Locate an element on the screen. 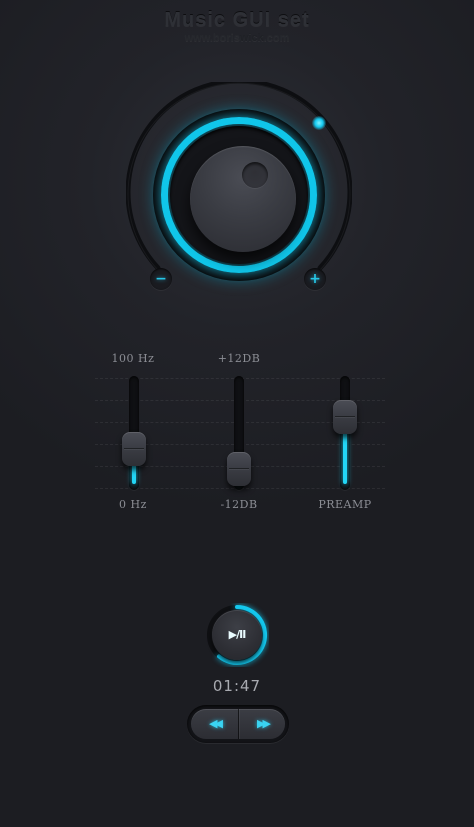 The width and height of the screenshot is (474, 827). transport-buttons: ◀◀ ▶▶ is located at coordinates (238, 724).